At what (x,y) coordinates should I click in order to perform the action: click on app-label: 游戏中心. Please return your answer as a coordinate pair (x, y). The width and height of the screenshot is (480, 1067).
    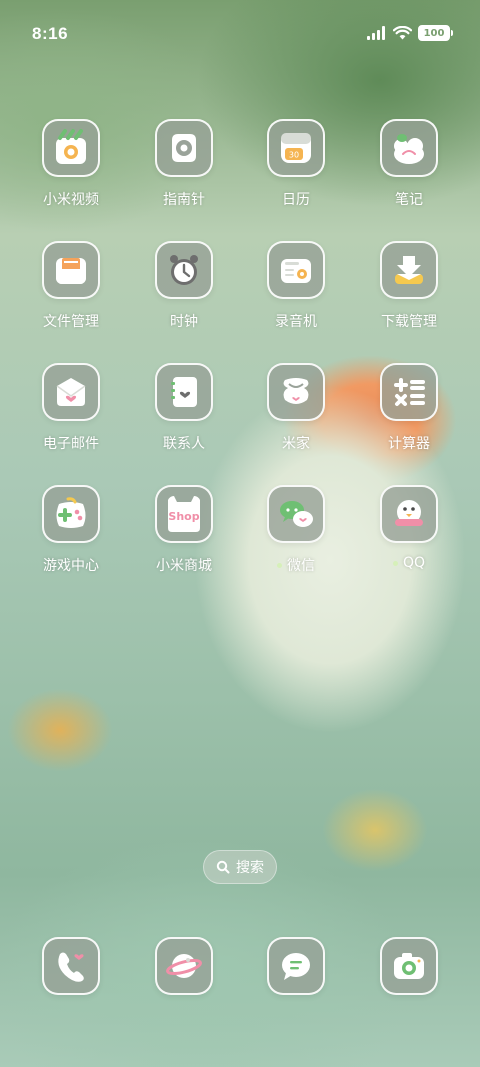
    Looking at the image, I should click on (71, 566).